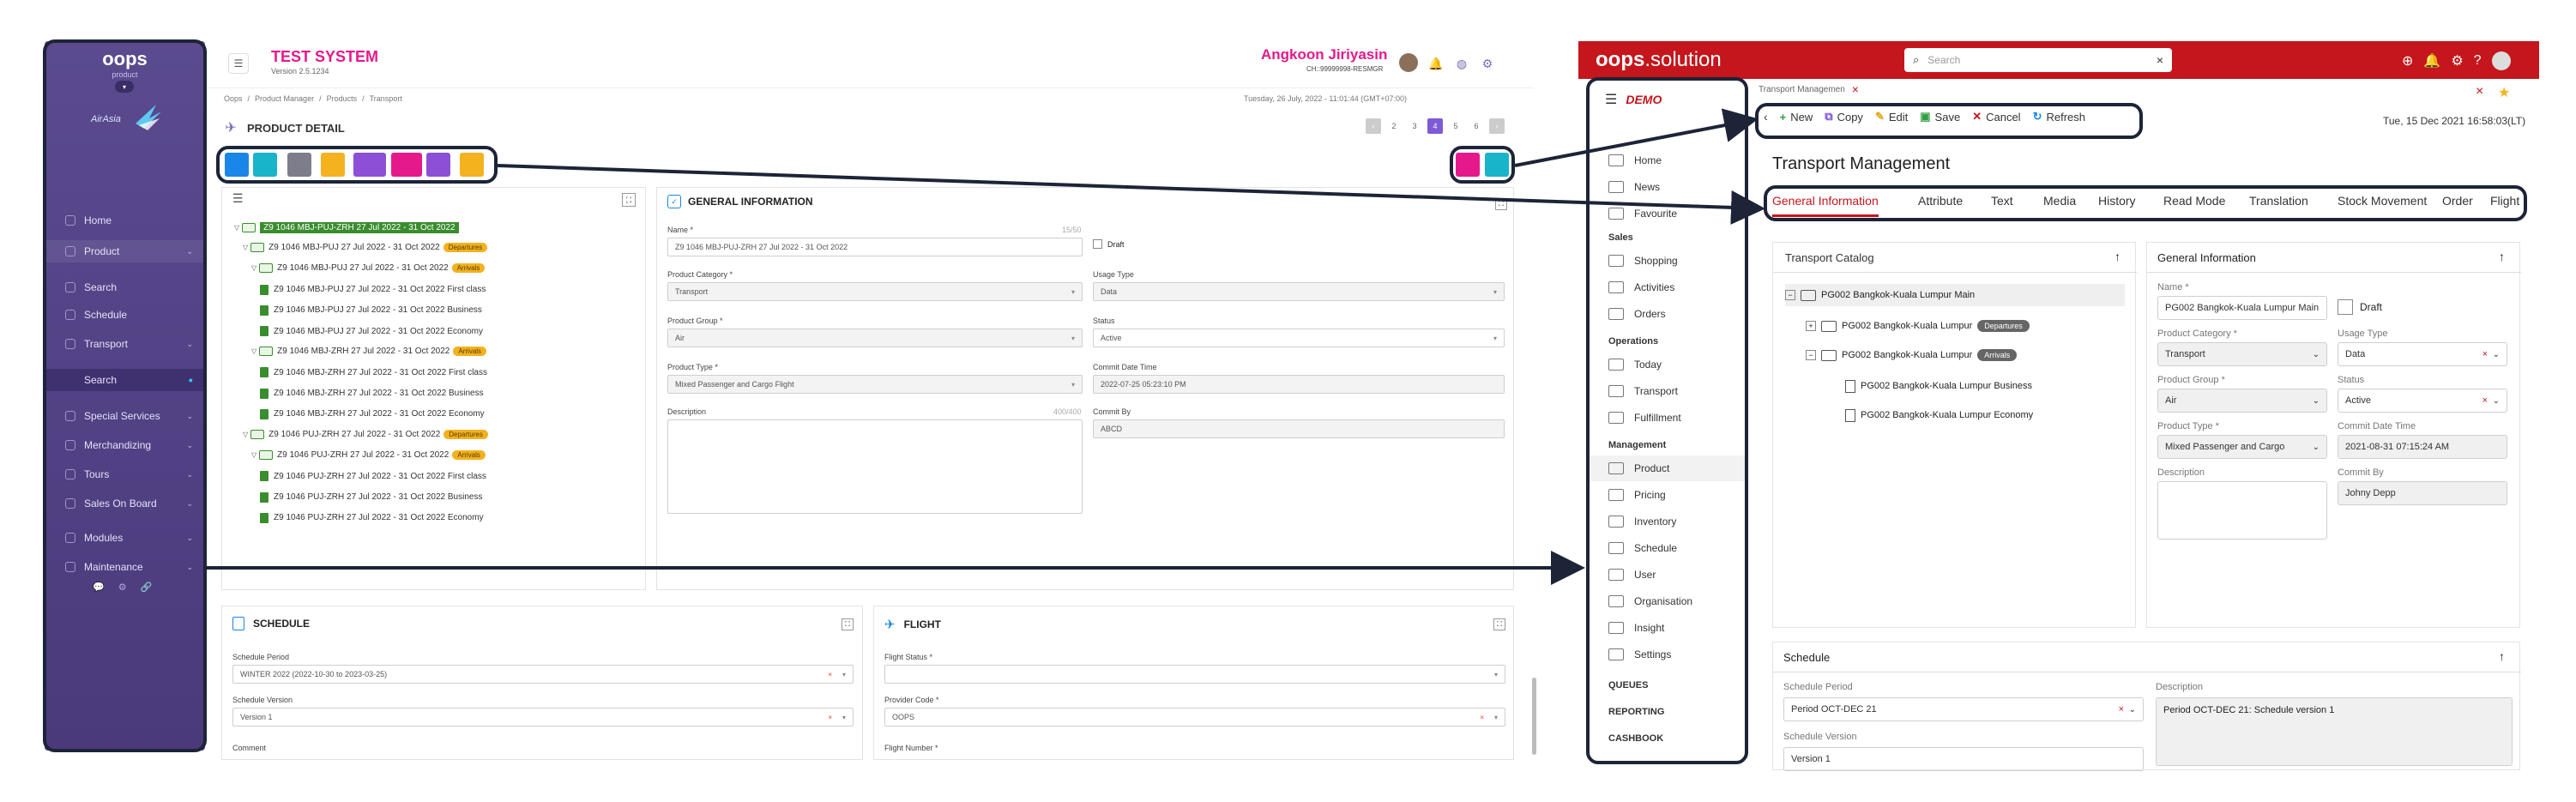  I want to click on gear-icon: ⚙, so click(2457, 60).